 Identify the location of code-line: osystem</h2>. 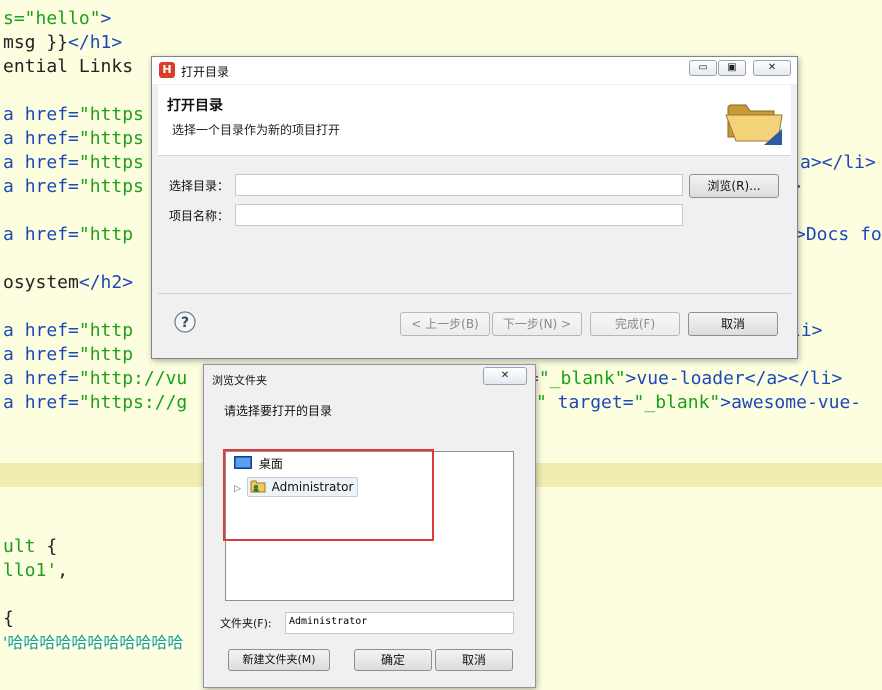
(68, 283).